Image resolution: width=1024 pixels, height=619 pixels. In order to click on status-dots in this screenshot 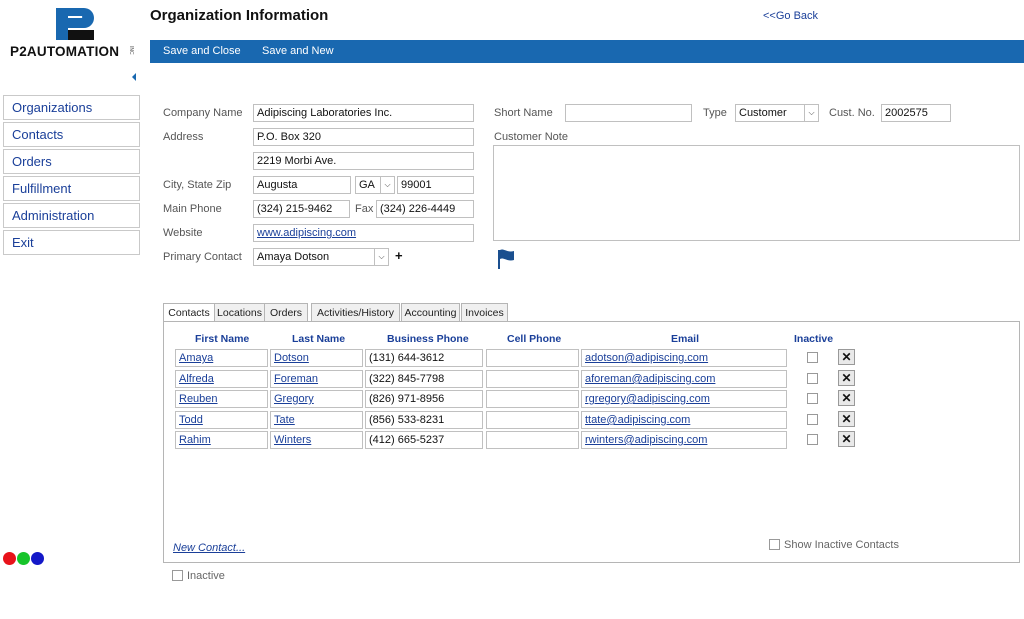, I will do `click(24, 561)`.